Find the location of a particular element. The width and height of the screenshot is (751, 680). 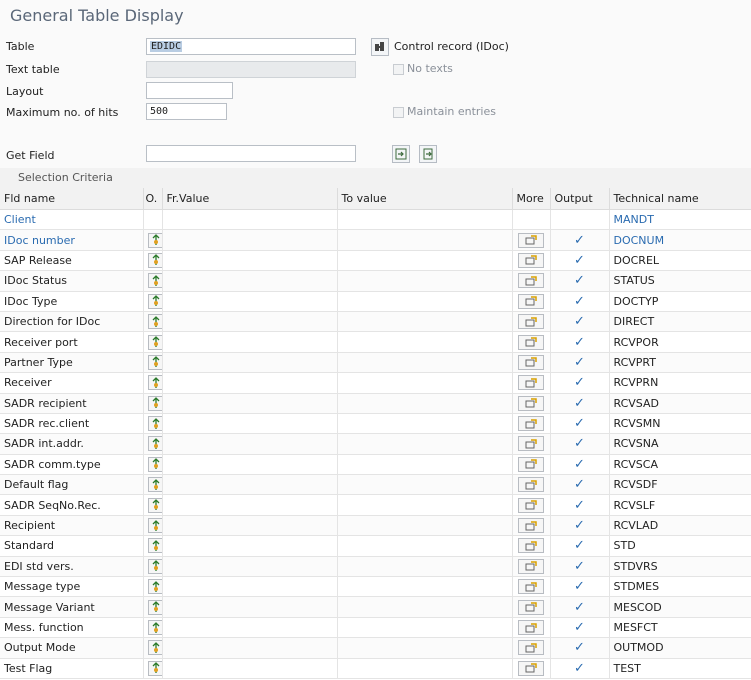

max-hits-input: 500 is located at coordinates (186, 111).